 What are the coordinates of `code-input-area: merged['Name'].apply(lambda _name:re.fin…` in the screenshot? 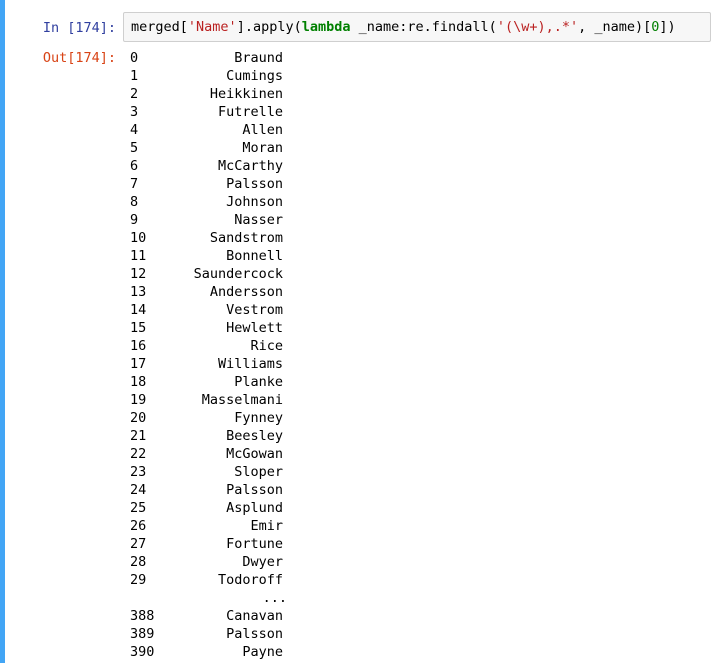 It's located at (417, 27).